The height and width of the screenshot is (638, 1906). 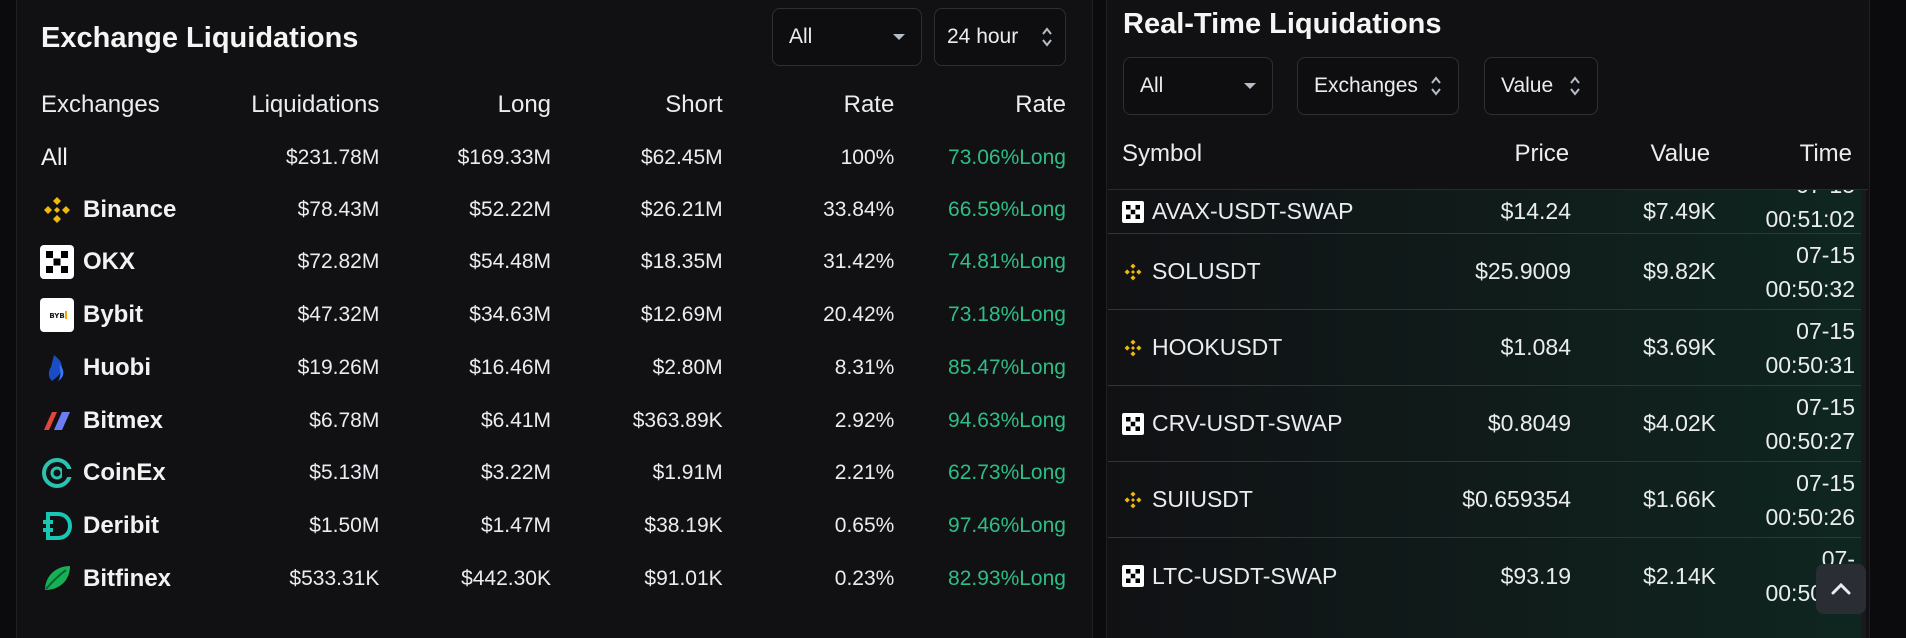 I want to click on liquidations-value: $1.50M, so click(x=344, y=525).